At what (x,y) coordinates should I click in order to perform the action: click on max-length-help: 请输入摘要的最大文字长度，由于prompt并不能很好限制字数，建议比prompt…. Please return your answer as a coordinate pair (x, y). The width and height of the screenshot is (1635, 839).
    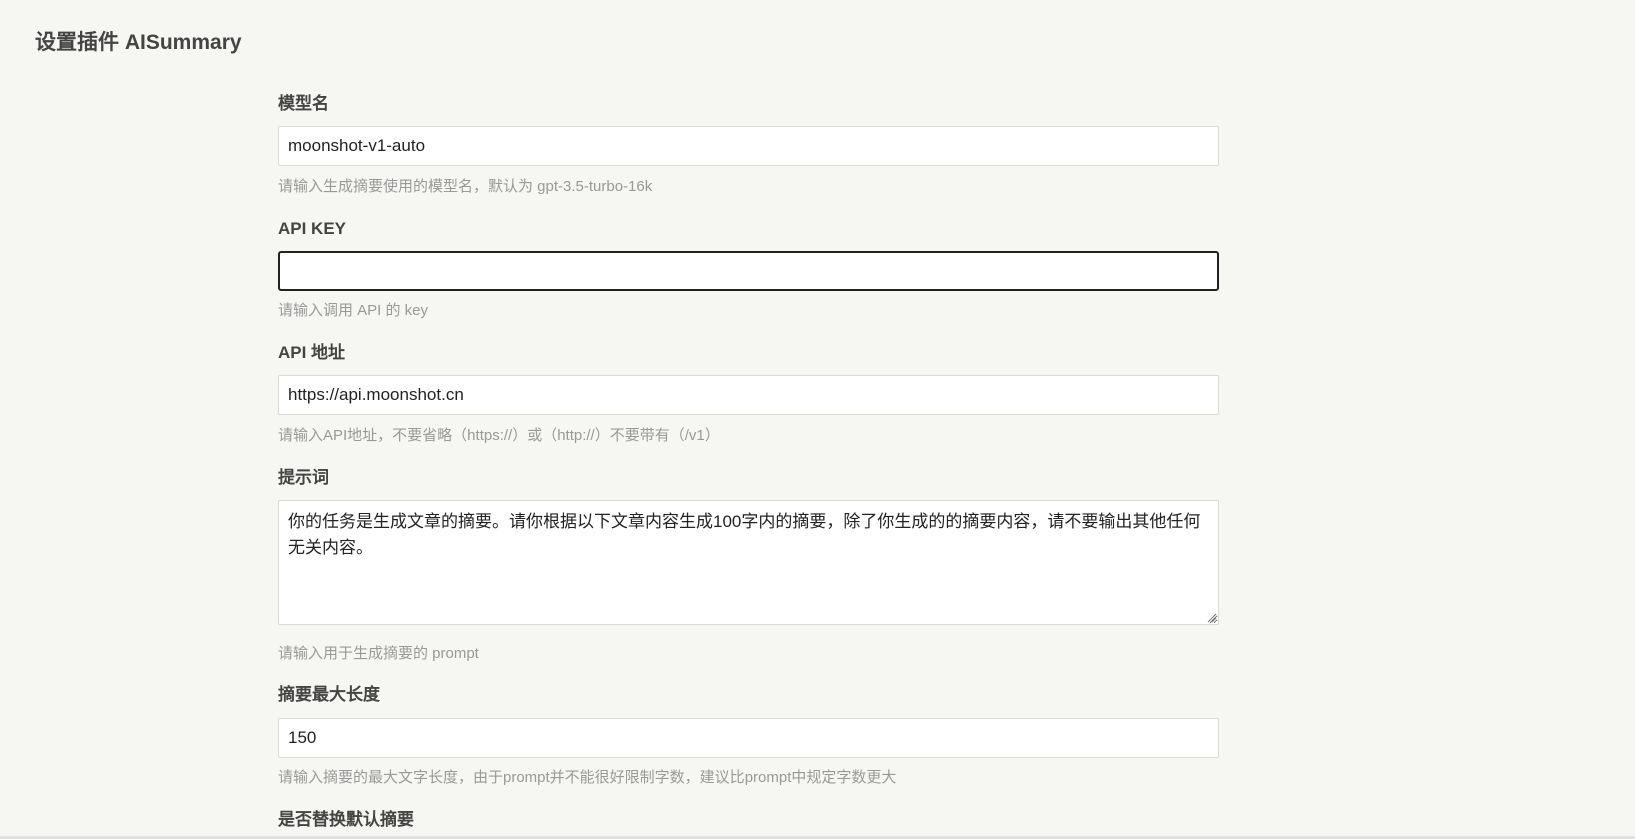
    Looking at the image, I should click on (587, 777).